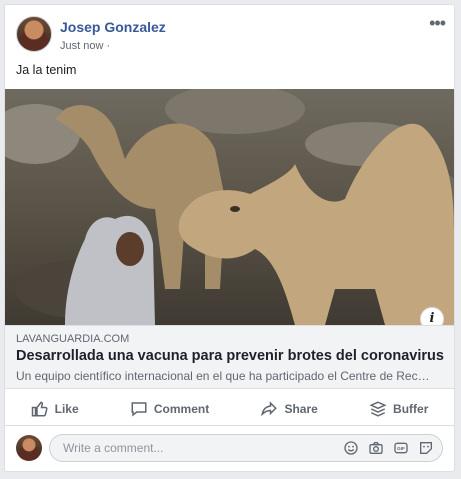  Describe the element at coordinates (34, 34) in the screenshot. I see `author-avatar` at that location.